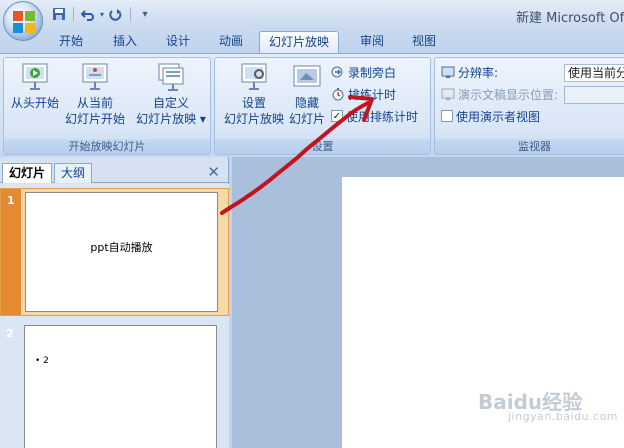 This screenshot has height=448, width=624. Describe the element at coordinates (94, 103) in the screenshot. I see `from-current-label-1: 从当前` at that location.